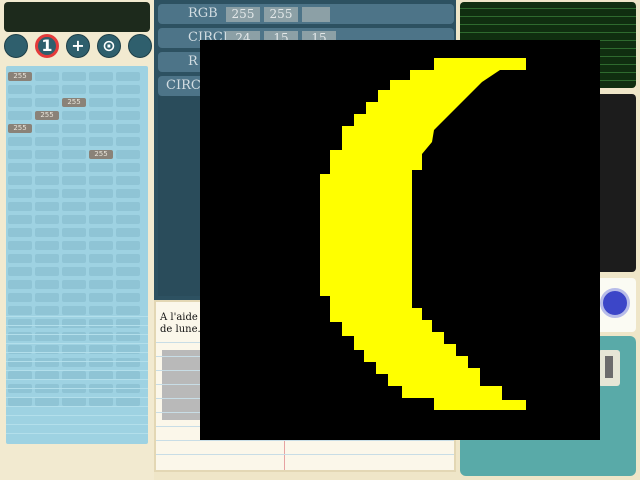 The image size is (640, 480). Describe the element at coordinates (243, 14) in the screenshot. I see `rgb-r-value: 255` at that location.